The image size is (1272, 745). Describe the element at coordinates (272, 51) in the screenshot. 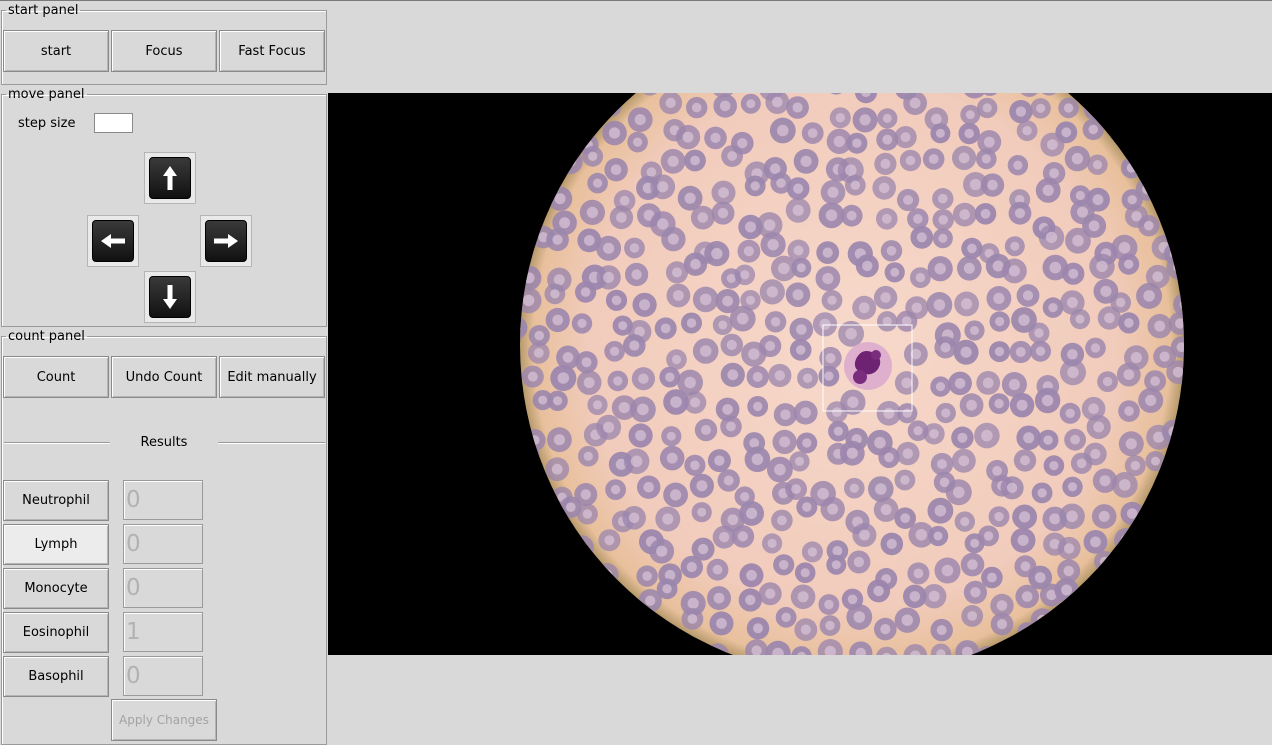

I see `fast-focus-button: Fast Focus` at that location.